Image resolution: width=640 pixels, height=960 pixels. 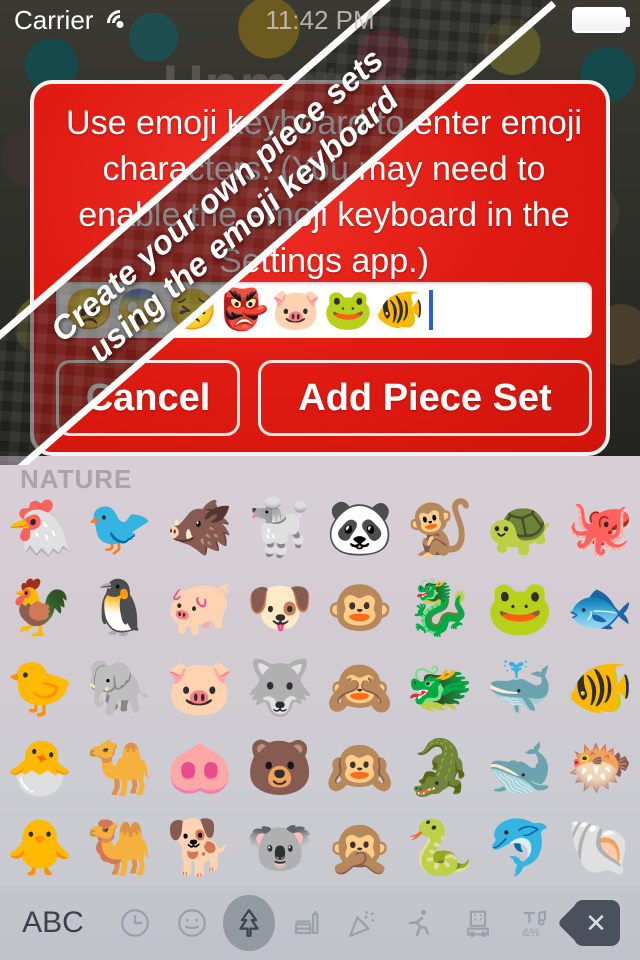 What do you see at coordinates (244, 310) in the screenshot?
I see `input-emoji: 👺` at bounding box center [244, 310].